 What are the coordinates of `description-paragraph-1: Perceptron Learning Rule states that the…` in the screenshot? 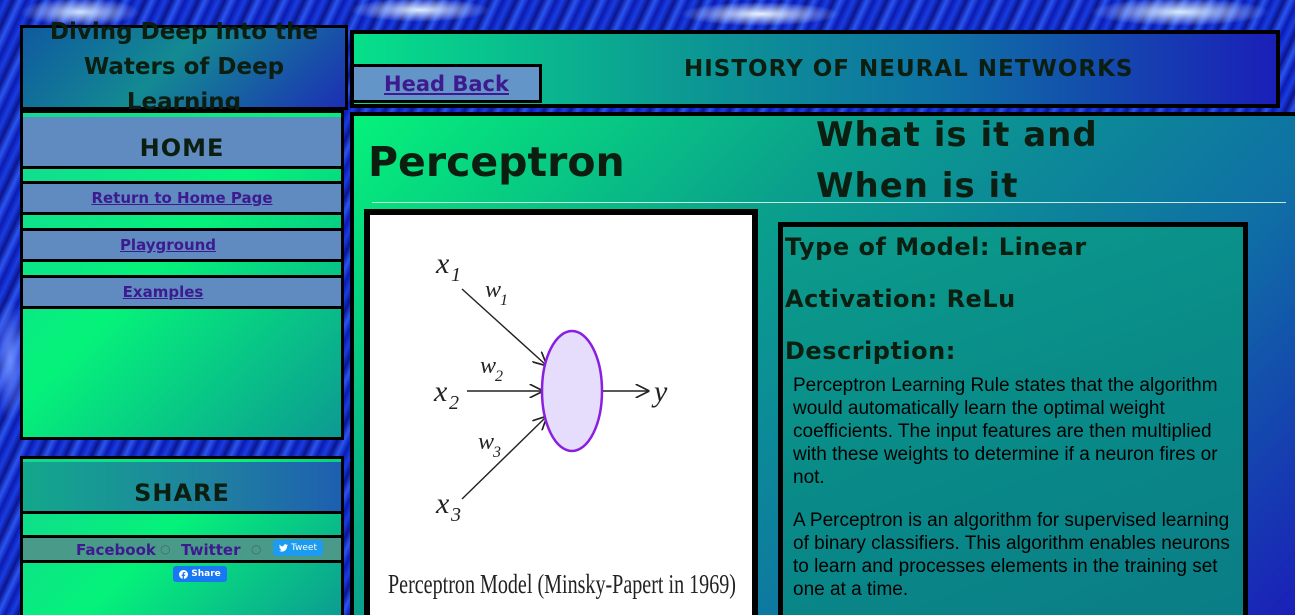 It's located at (1005, 431).